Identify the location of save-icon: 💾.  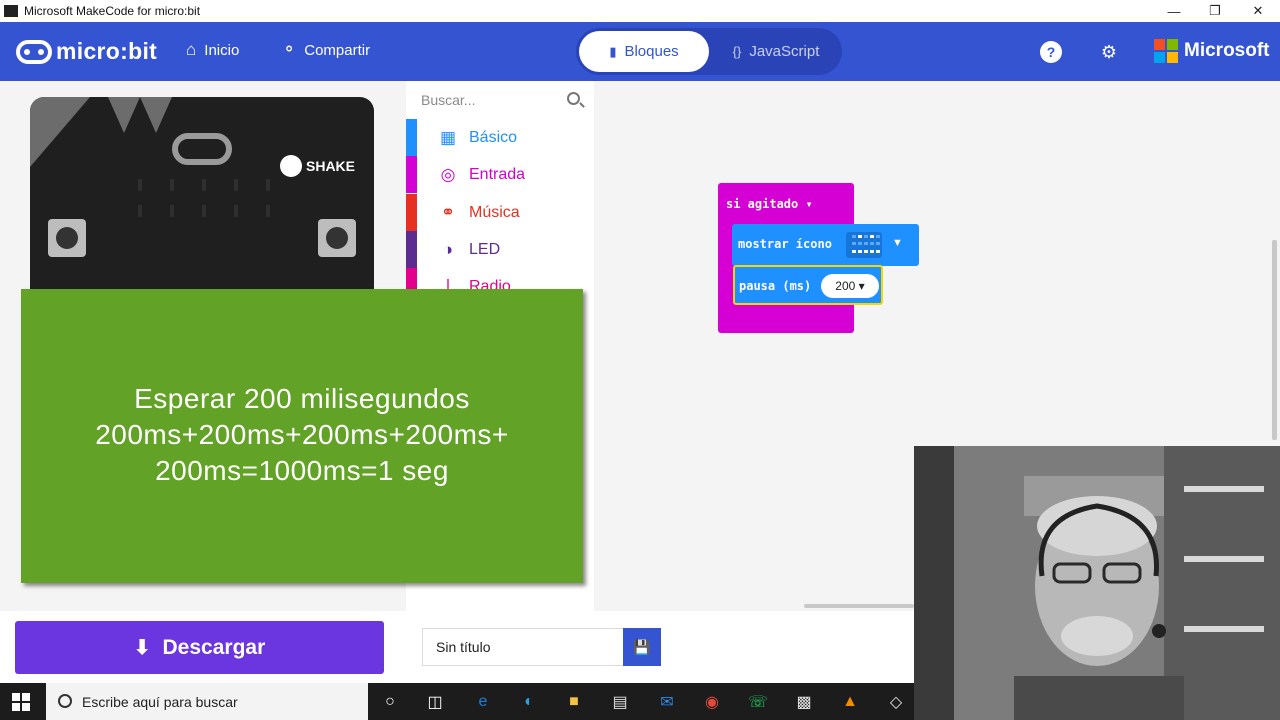
(642, 646).